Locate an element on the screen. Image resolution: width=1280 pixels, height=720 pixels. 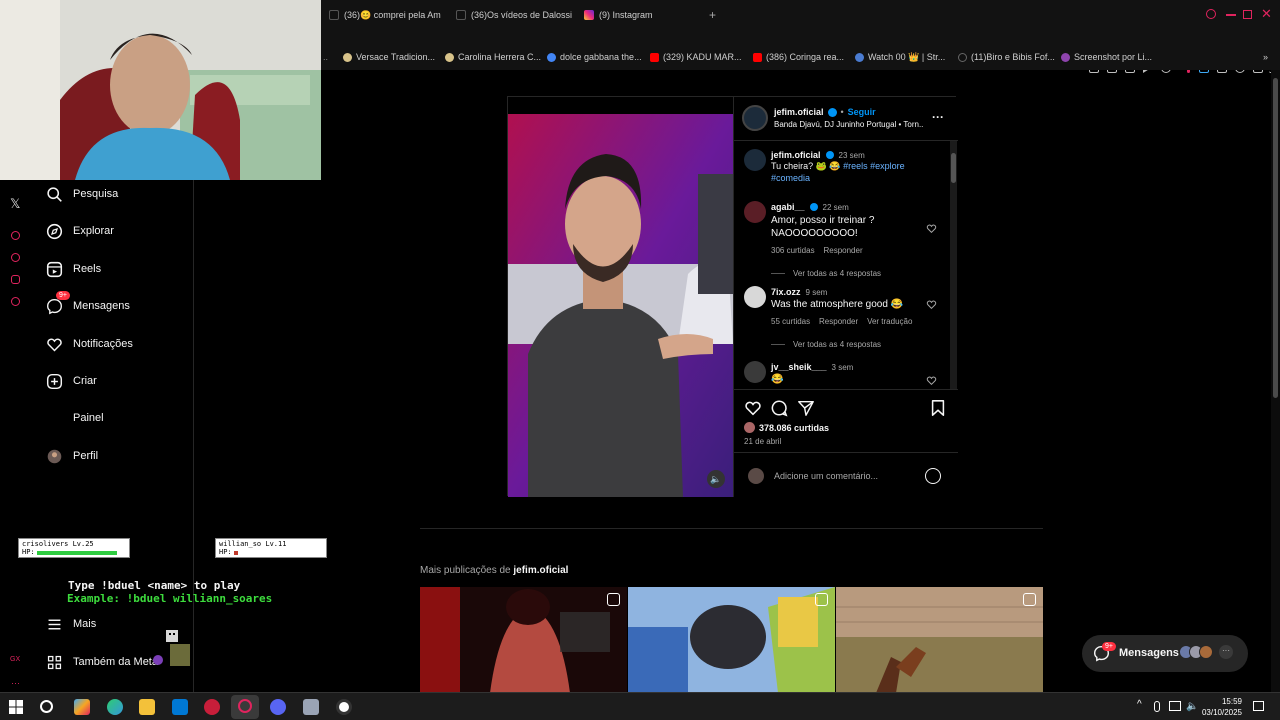
heart-icon is located at coordinates (54, 344).